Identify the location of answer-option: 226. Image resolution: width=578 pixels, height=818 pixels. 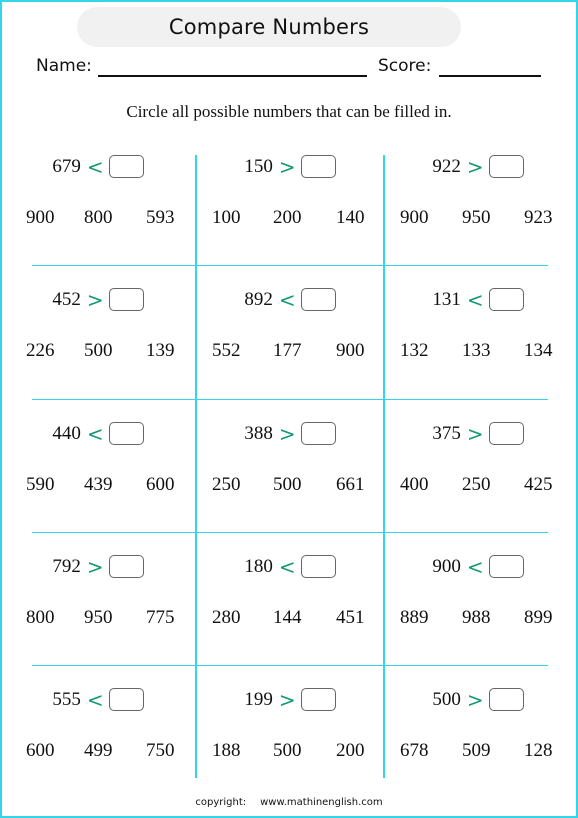
(40, 351).